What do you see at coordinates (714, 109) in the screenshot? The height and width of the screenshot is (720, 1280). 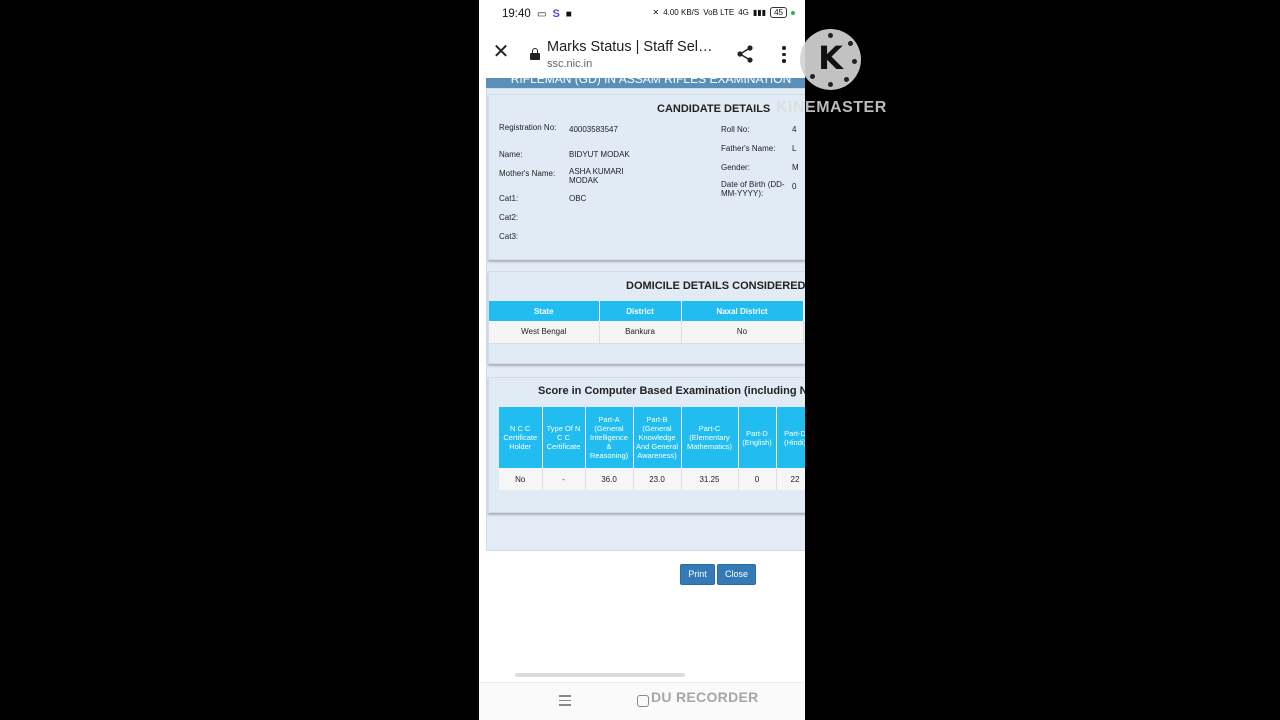 I see `candidate-details-title: CANDIDATE DETAILS` at bounding box center [714, 109].